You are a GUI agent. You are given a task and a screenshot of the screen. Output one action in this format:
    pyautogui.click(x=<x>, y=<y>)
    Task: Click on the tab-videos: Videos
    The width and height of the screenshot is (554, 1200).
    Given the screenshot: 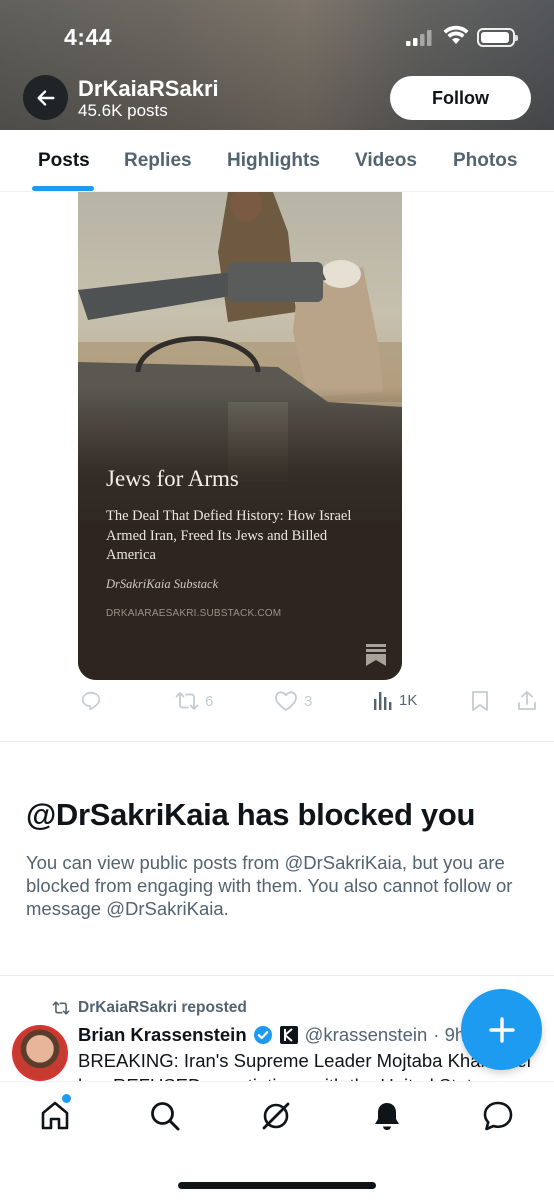 What is the action you would take?
    pyautogui.click(x=386, y=161)
    